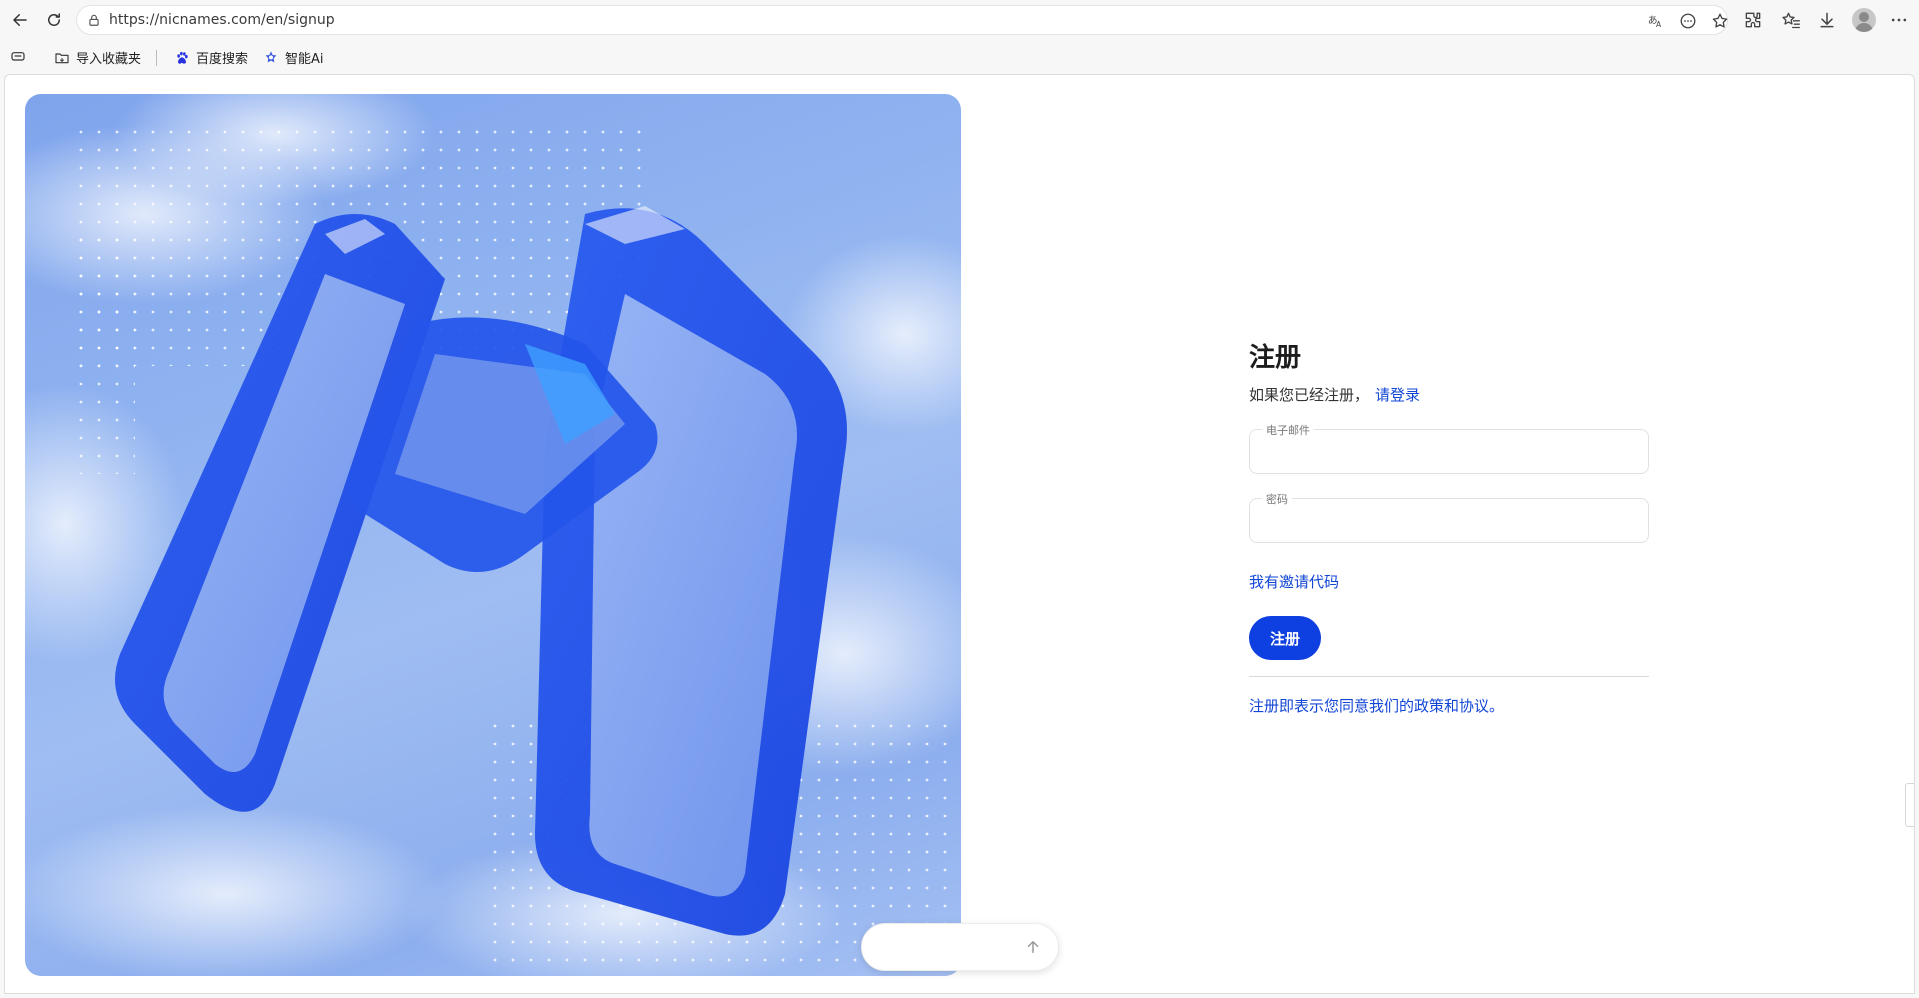  I want to click on arrow-up-icon, so click(1033, 947).